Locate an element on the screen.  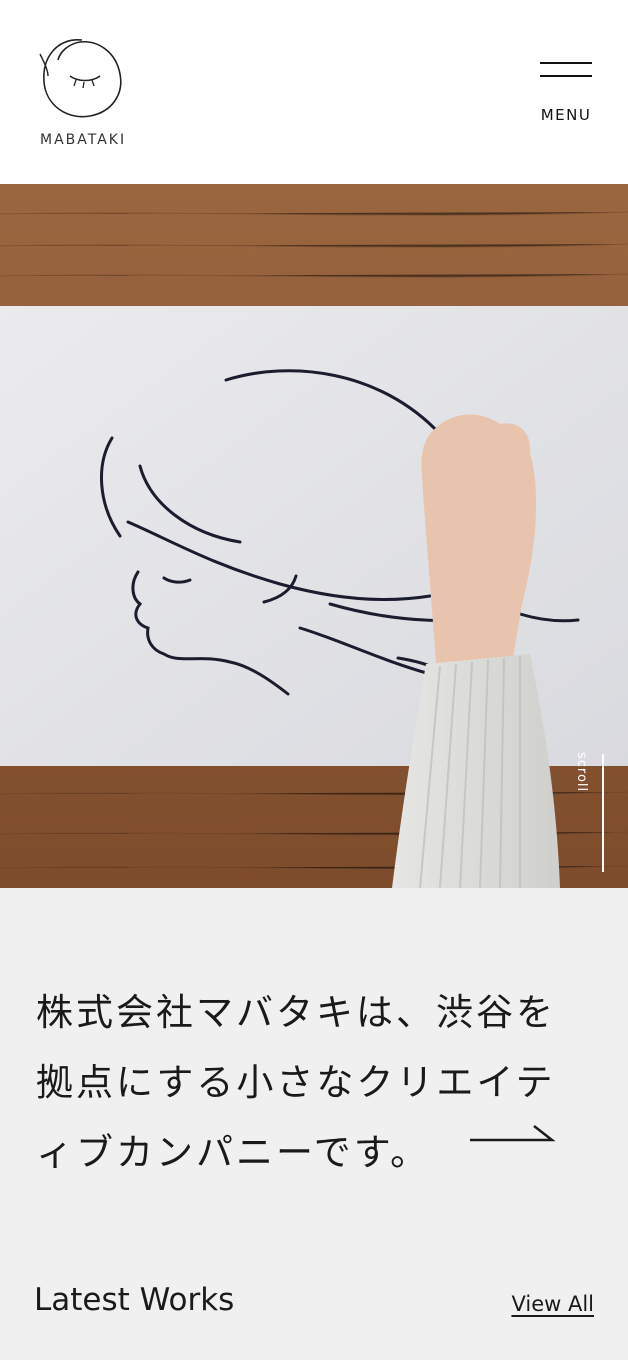
hamburger-icon is located at coordinates (566, 70).